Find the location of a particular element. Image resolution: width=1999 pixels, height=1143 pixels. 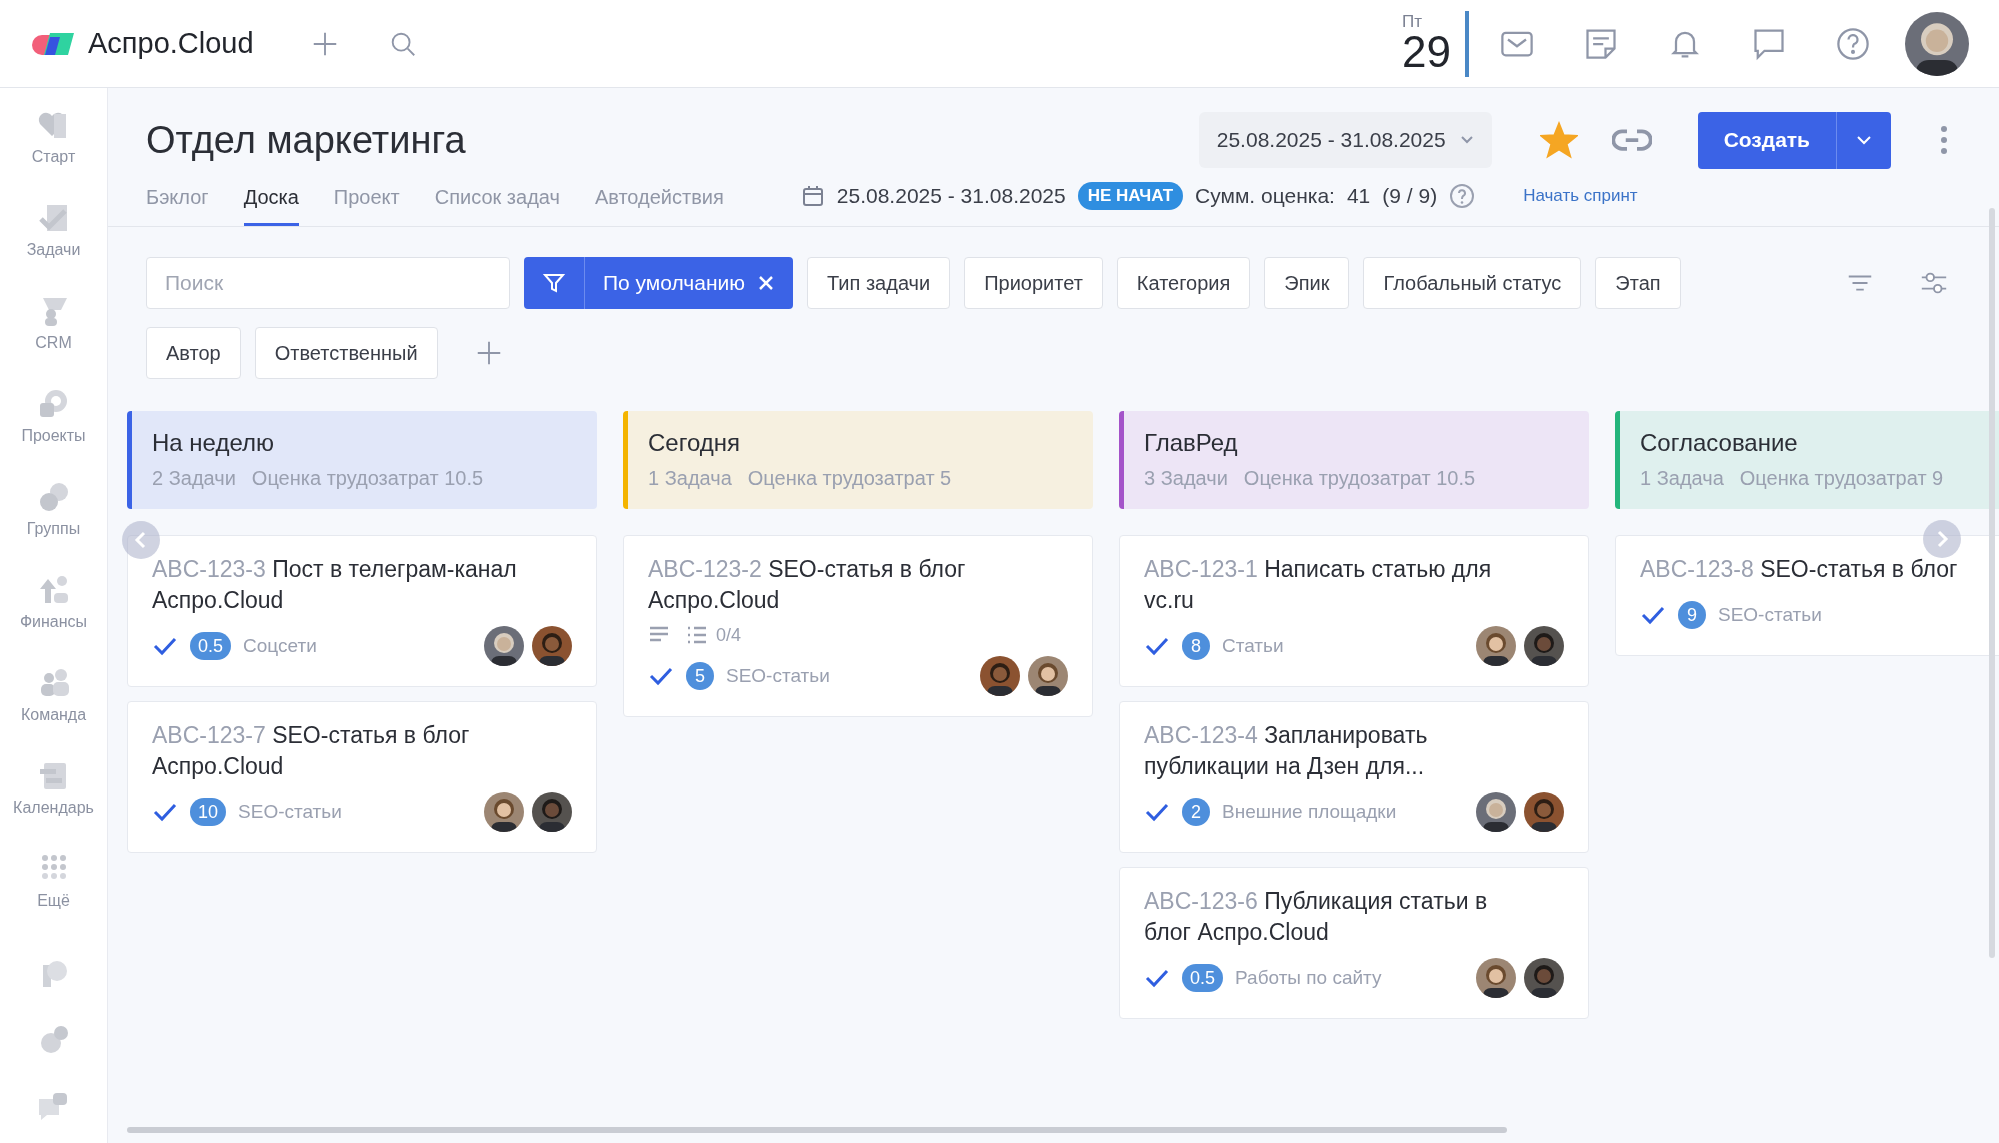

estimate-label: Сумм. оценка: is located at coordinates (1265, 196).